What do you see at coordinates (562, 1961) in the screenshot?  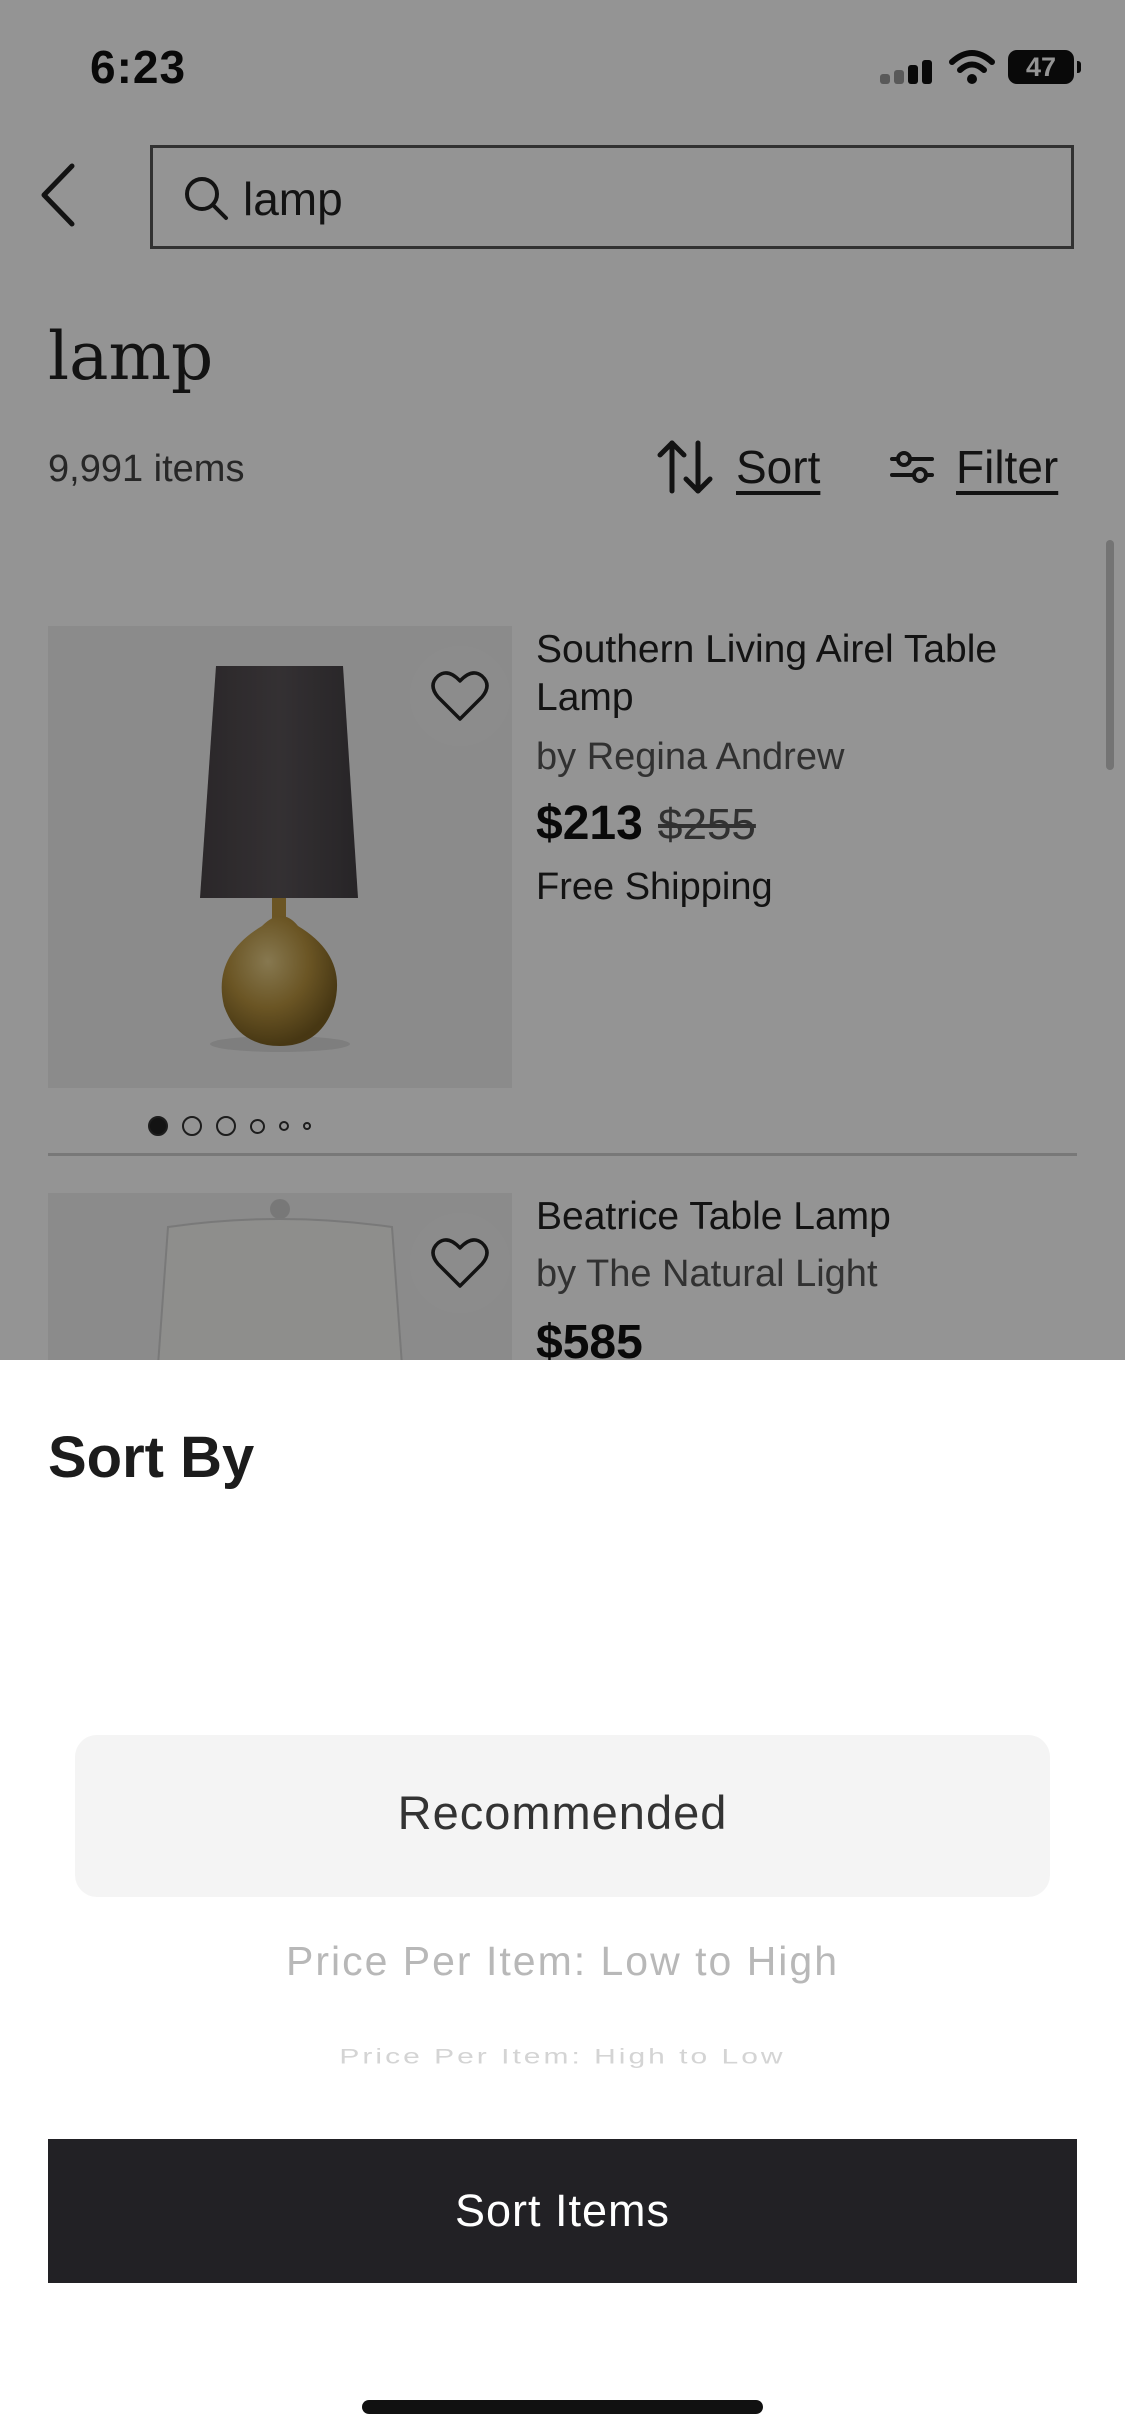 I see `sort-option-price-low-high: Price Per Item: Low to High` at bounding box center [562, 1961].